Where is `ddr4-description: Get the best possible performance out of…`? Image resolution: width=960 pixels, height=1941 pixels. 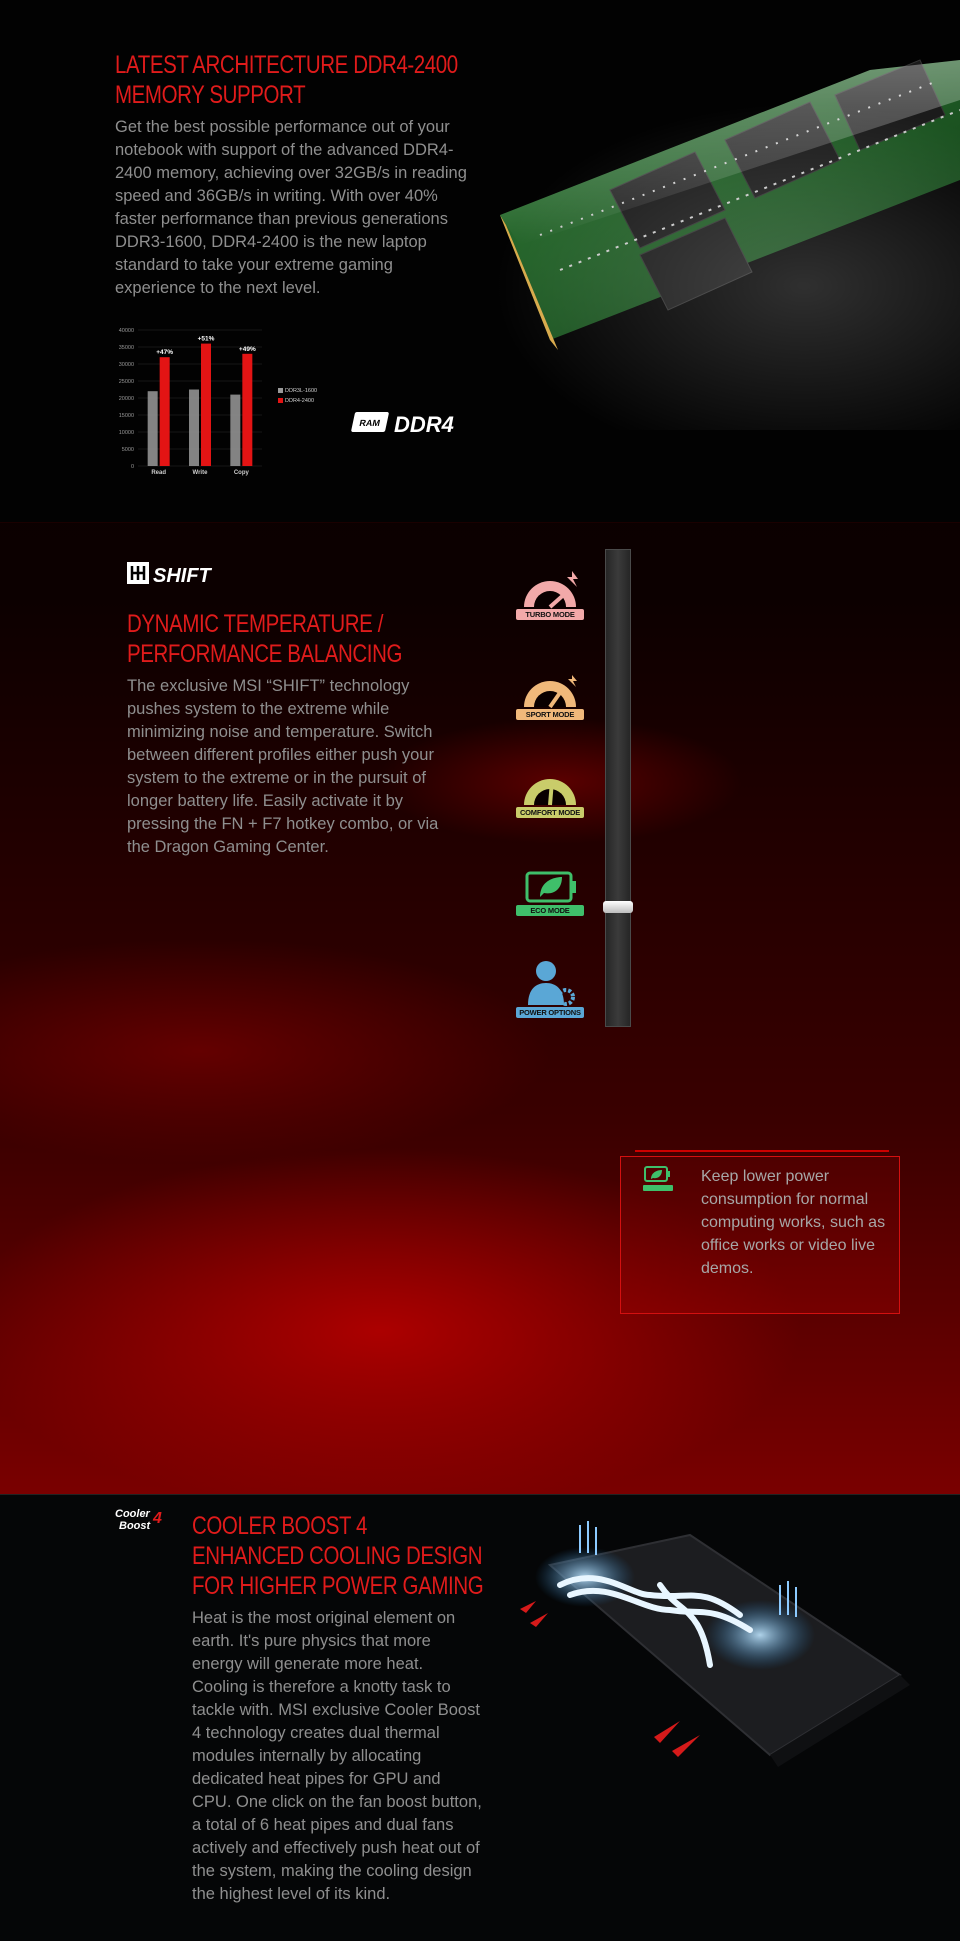 ddr4-description: Get the best possible performance out of… is located at coordinates (291, 207).